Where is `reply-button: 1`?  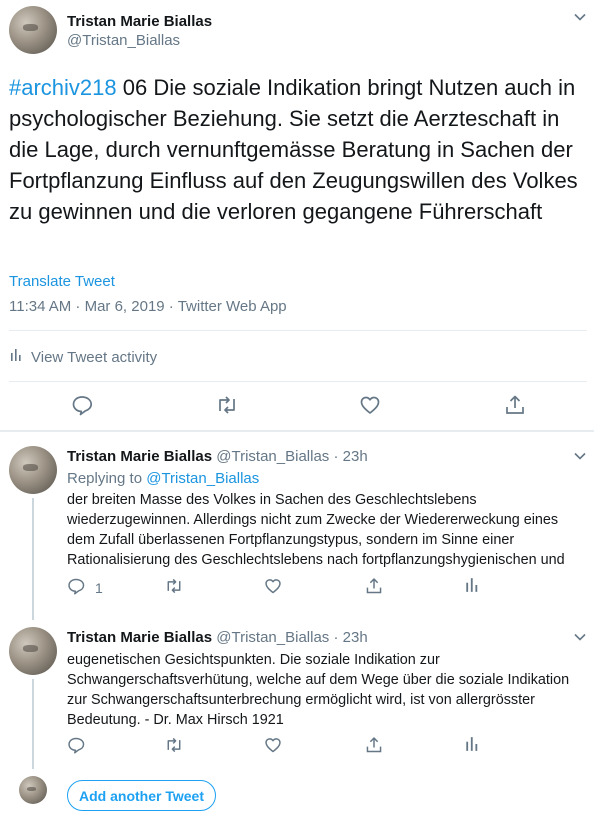
reply-button: 1 is located at coordinates (85, 587).